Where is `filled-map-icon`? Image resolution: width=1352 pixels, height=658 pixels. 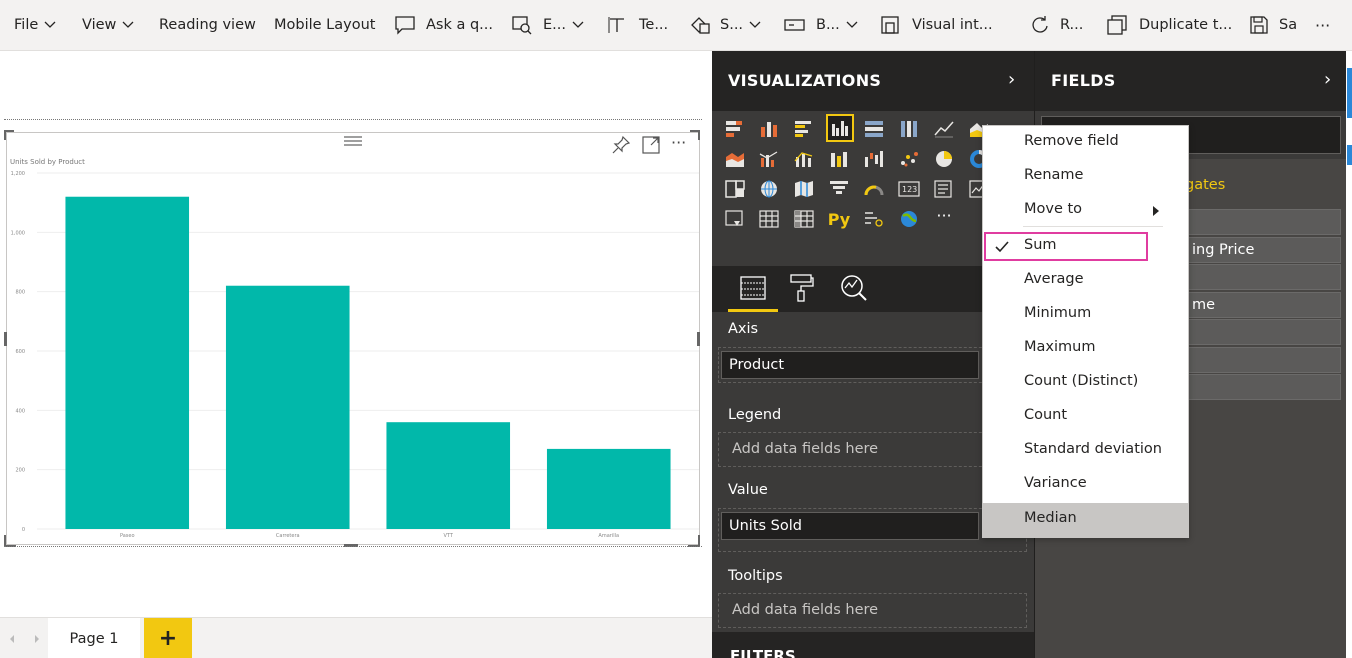
filled-map-icon is located at coordinates (804, 189).